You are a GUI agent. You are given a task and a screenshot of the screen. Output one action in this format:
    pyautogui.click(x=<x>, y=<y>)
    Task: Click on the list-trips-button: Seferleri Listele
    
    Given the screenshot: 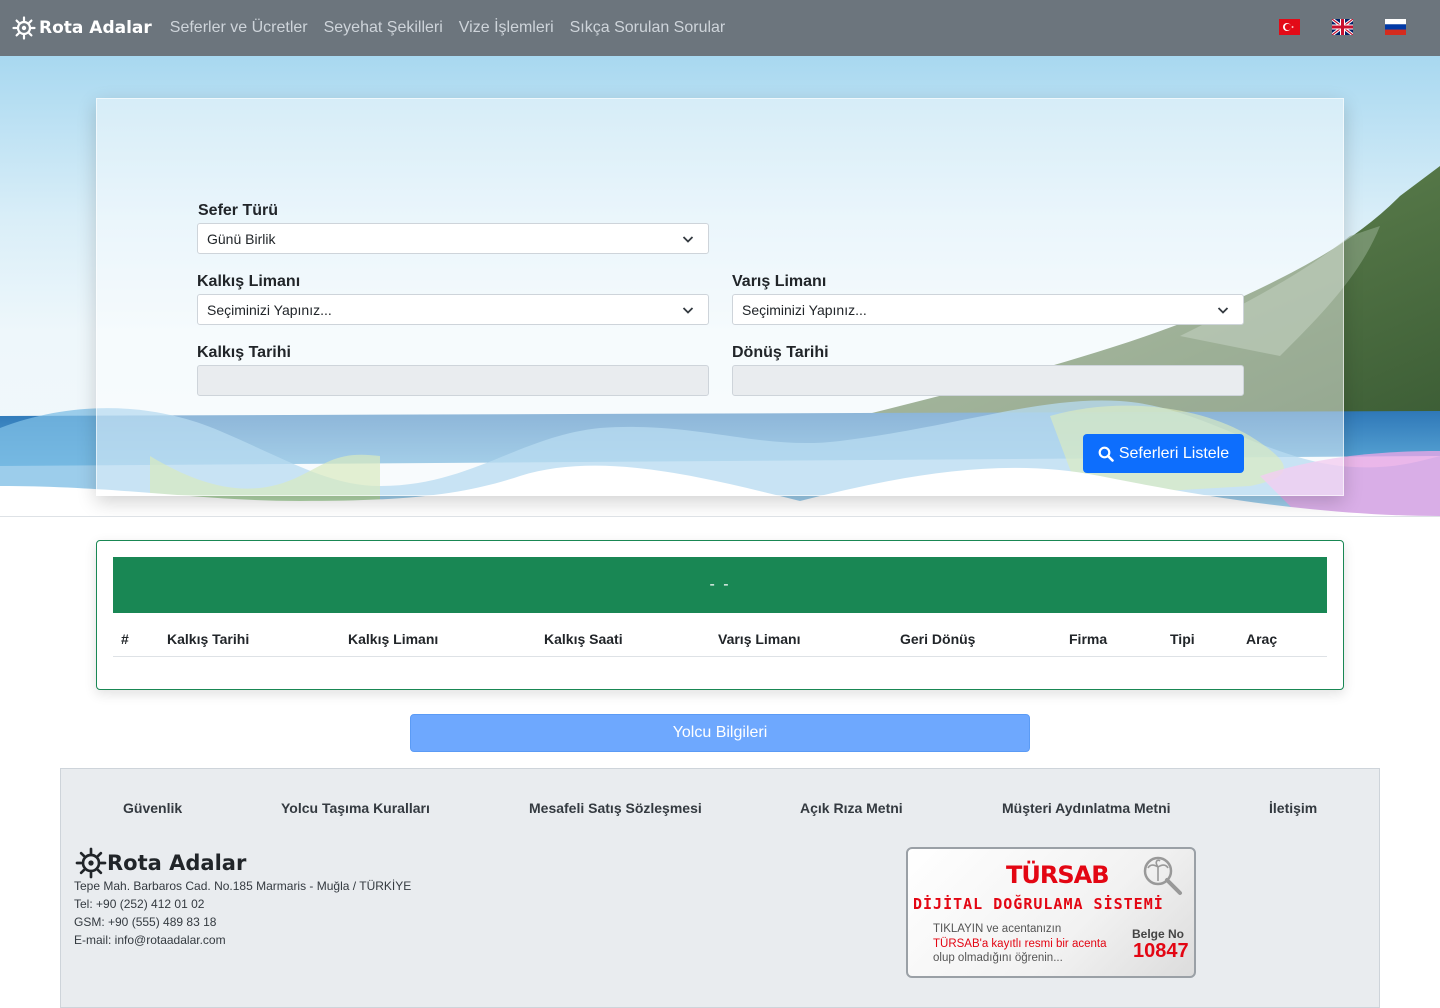 What is the action you would take?
    pyautogui.click(x=1163, y=453)
    